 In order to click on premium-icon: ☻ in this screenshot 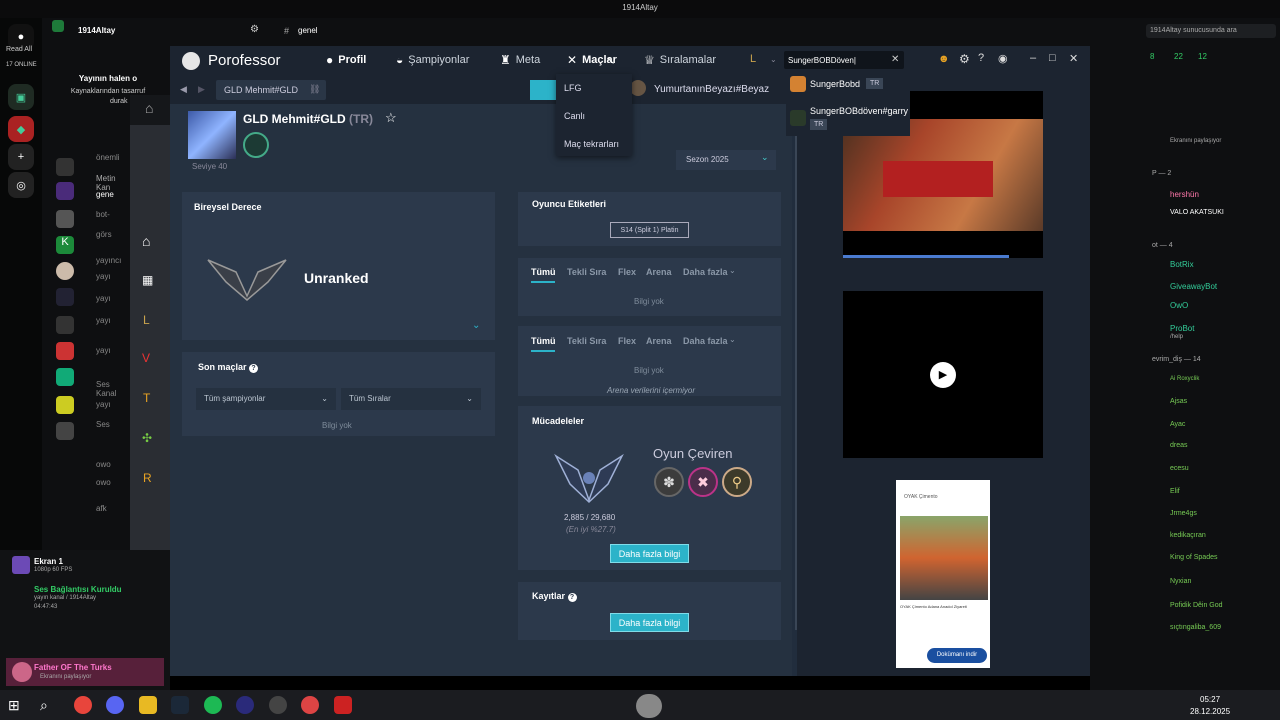, I will do `click(944, 59)`.